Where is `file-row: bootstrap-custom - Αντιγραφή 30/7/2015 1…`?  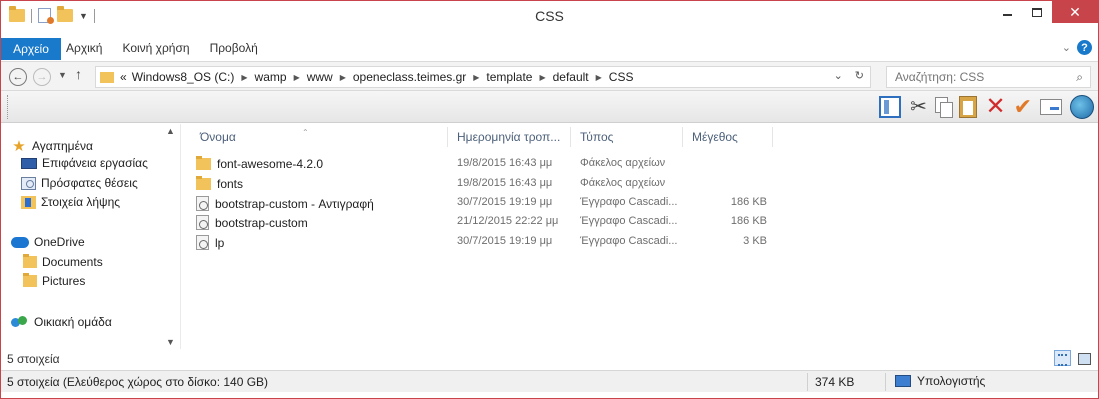 file-row: bootstrap-custom - Αντιγραφή 30/7/2015 1… is located at coordinates (496, 202).